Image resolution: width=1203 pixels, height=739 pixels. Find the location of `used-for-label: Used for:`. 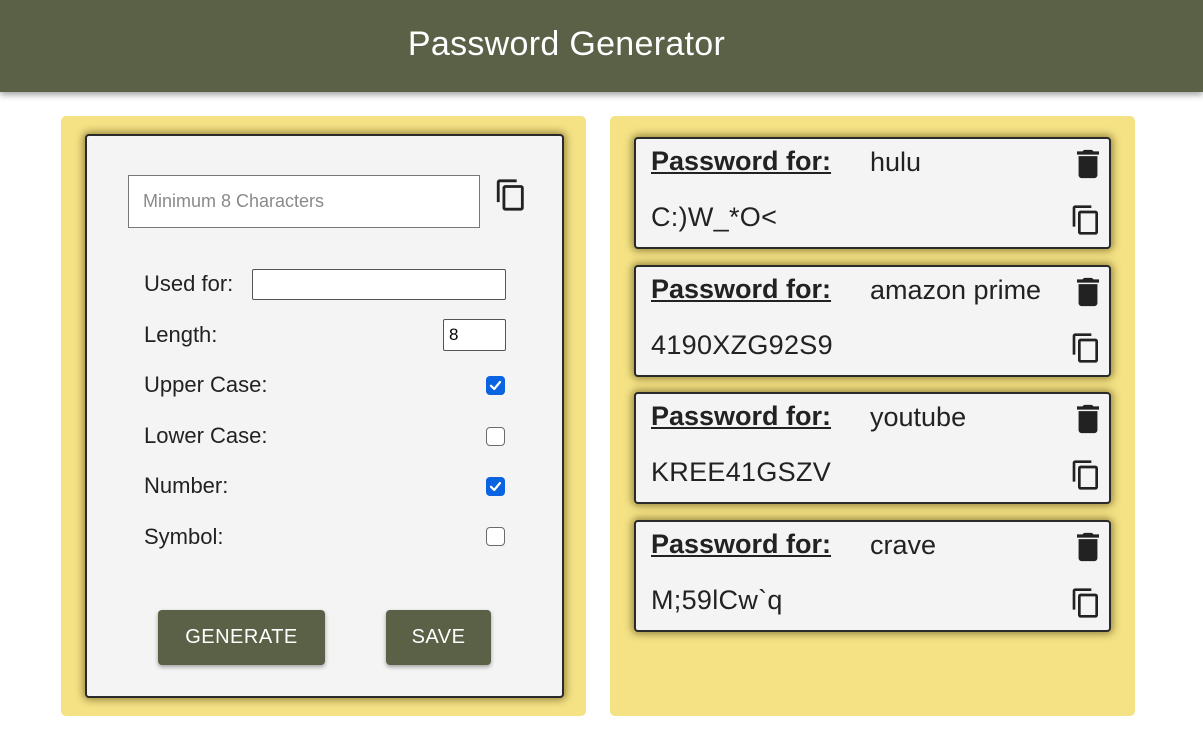

used-for-label: Used for: is located at coordinates (189, 283).